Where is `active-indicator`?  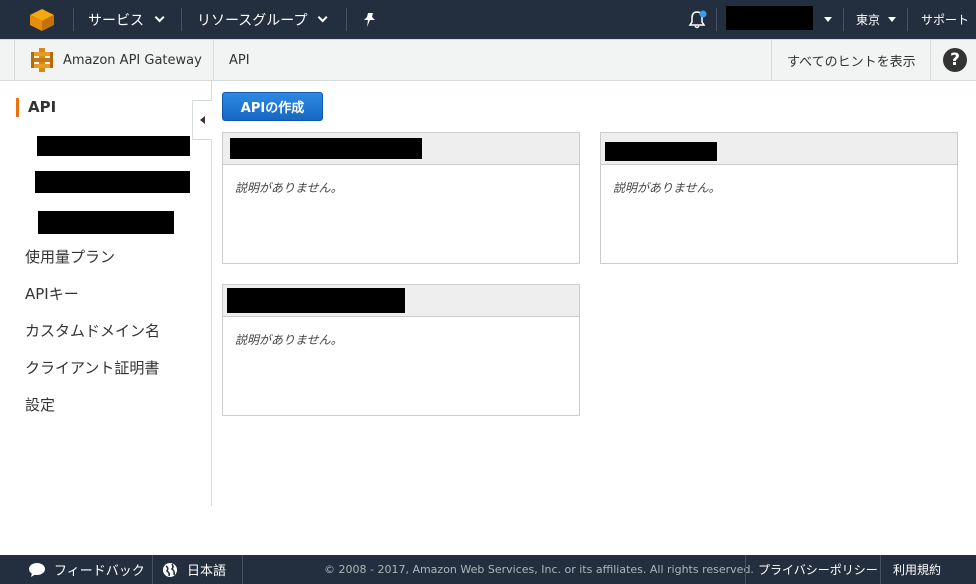
active-indicator is located at coordinates (17, 107).